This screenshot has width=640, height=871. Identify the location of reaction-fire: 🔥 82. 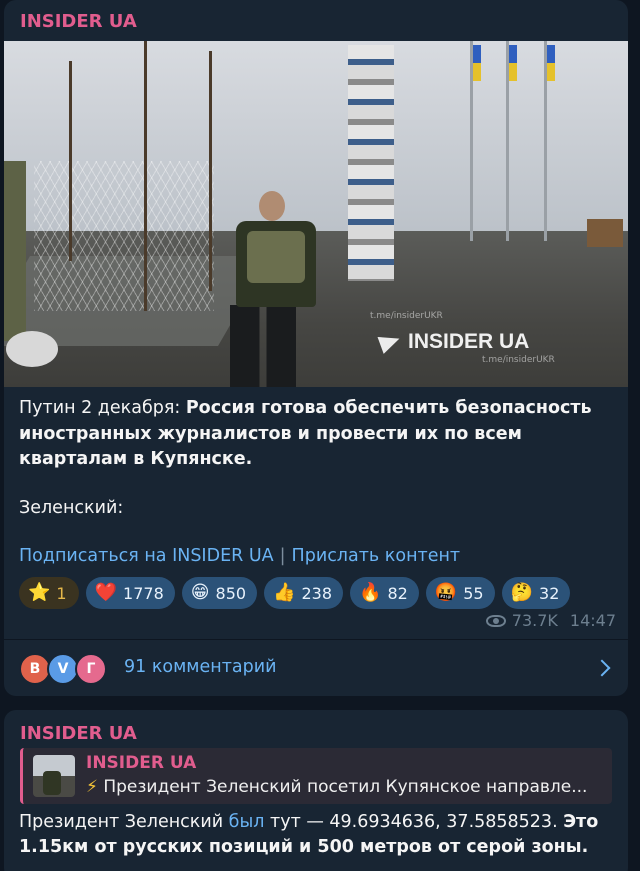
(384, 593).